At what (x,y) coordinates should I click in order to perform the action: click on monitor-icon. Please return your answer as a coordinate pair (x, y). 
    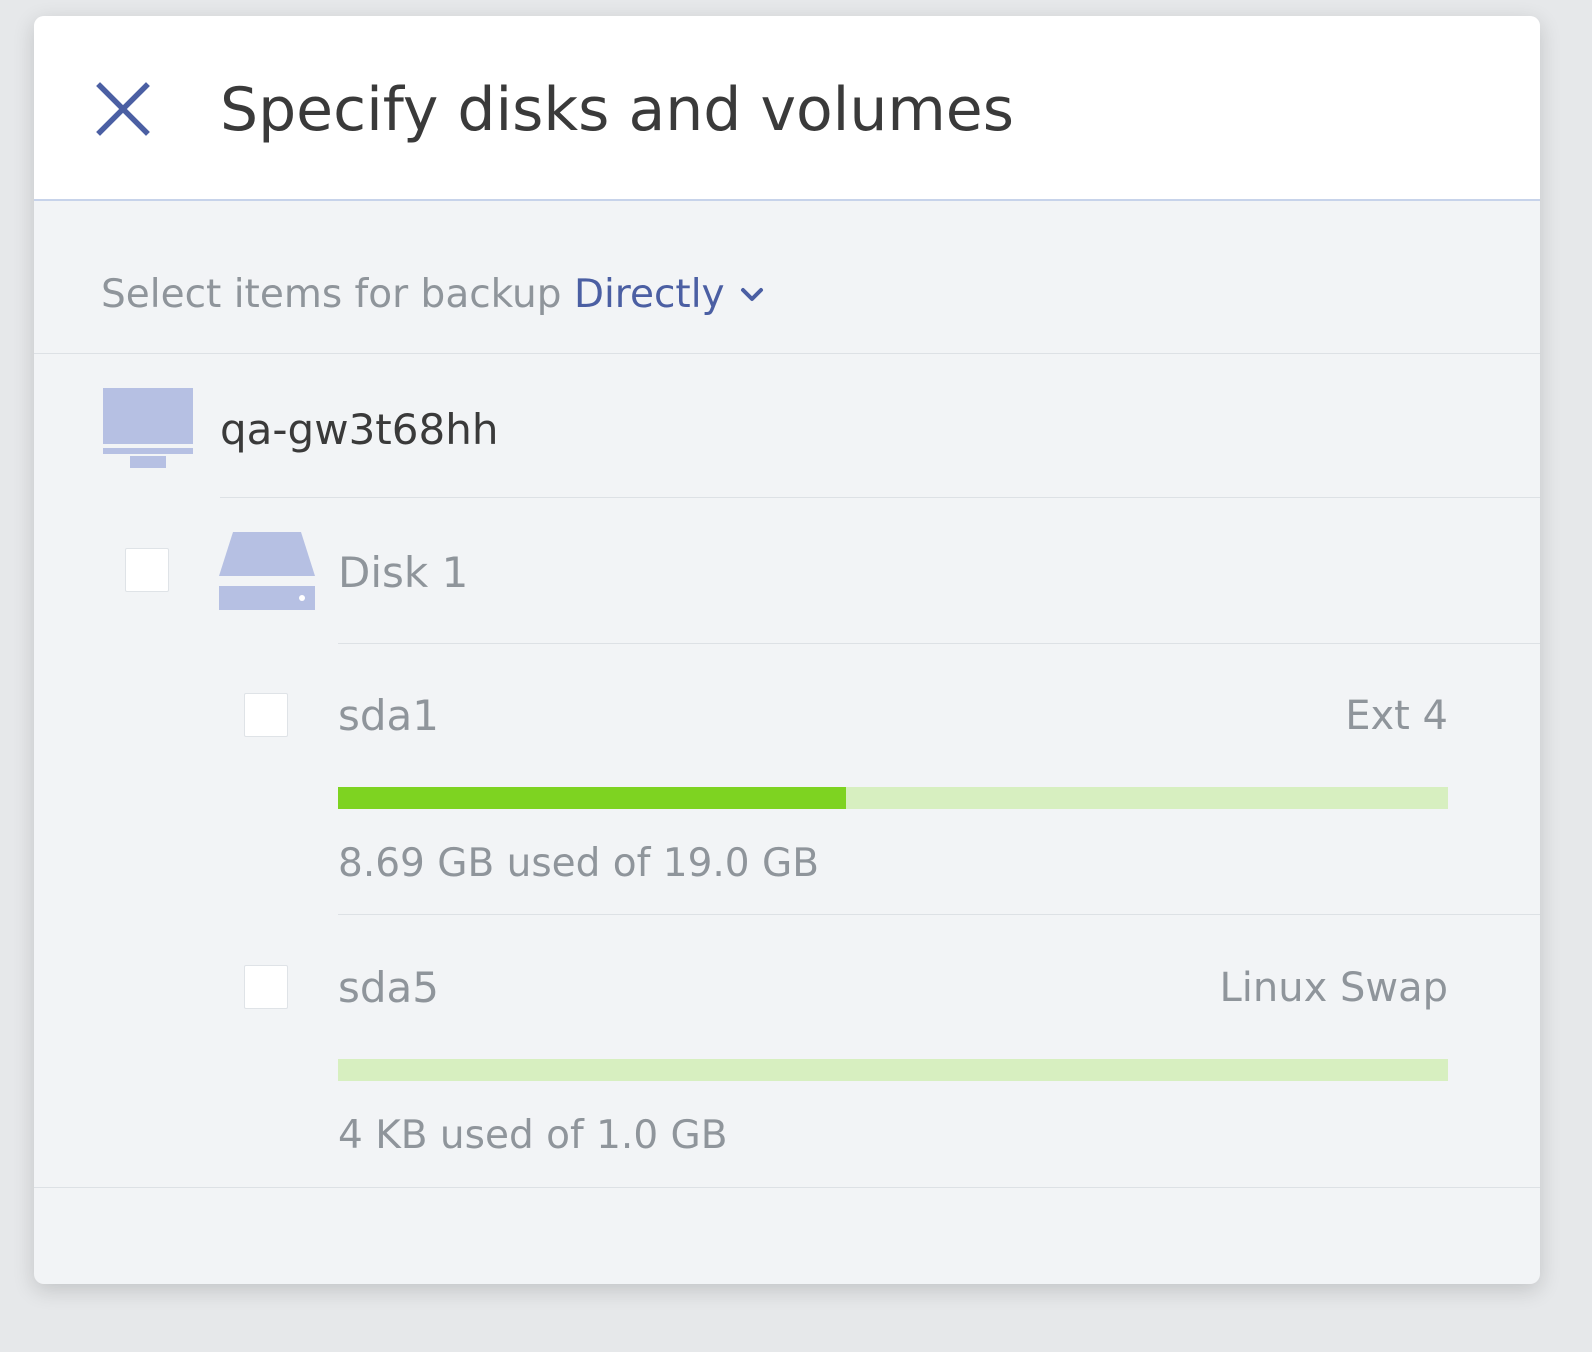
    Looking at the image, I should click on (148, 428).